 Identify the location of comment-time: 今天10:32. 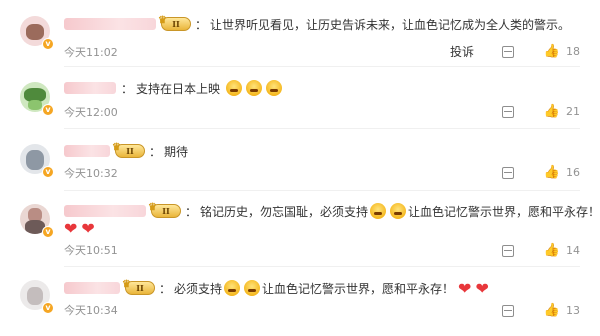
(91, 173).